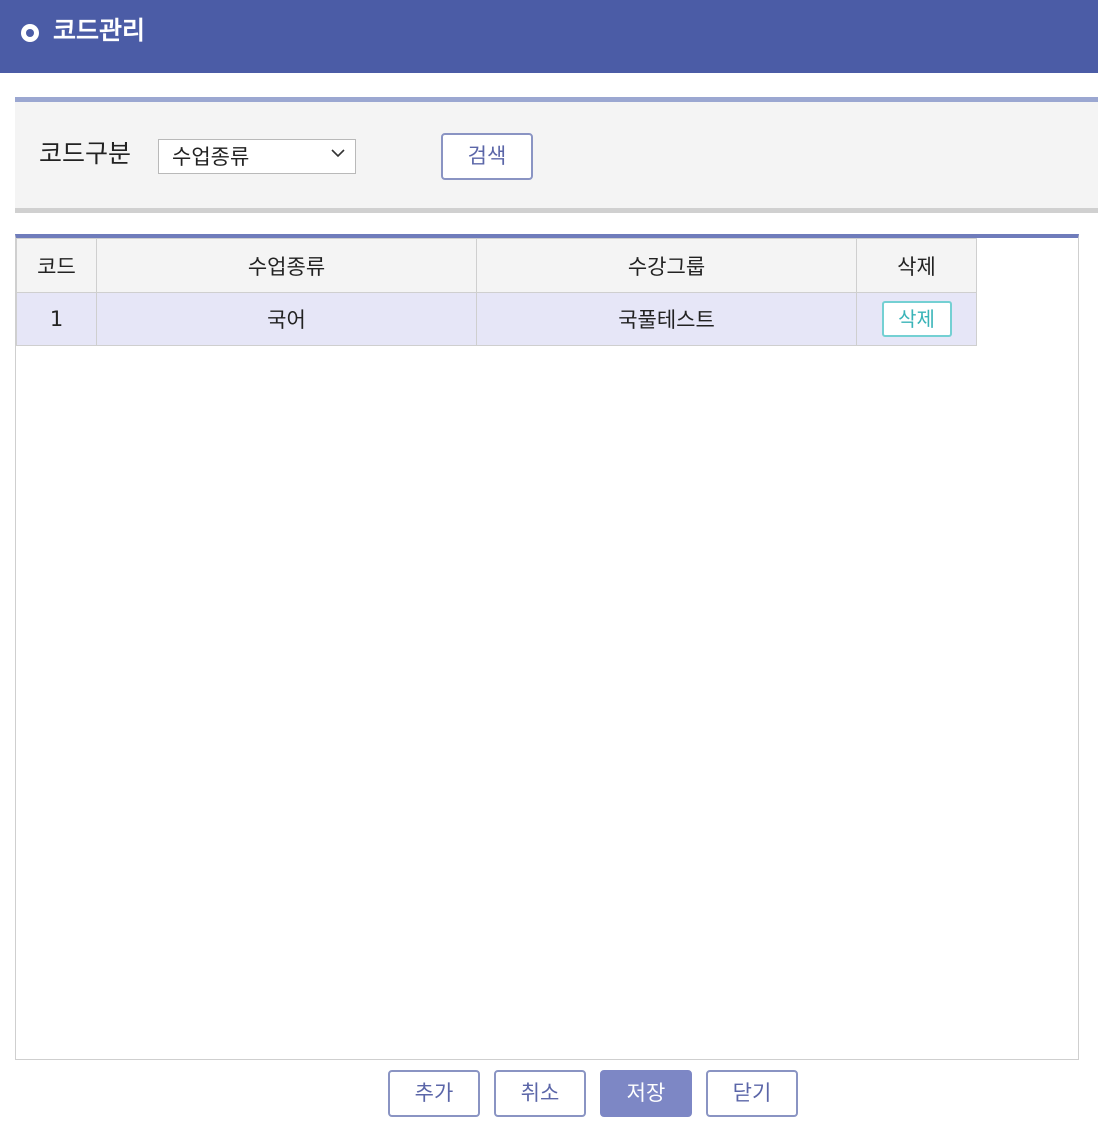  Describe the element at coordinates (99, 30) in the screenshot. I see `page-title: 코드관리` at that location.